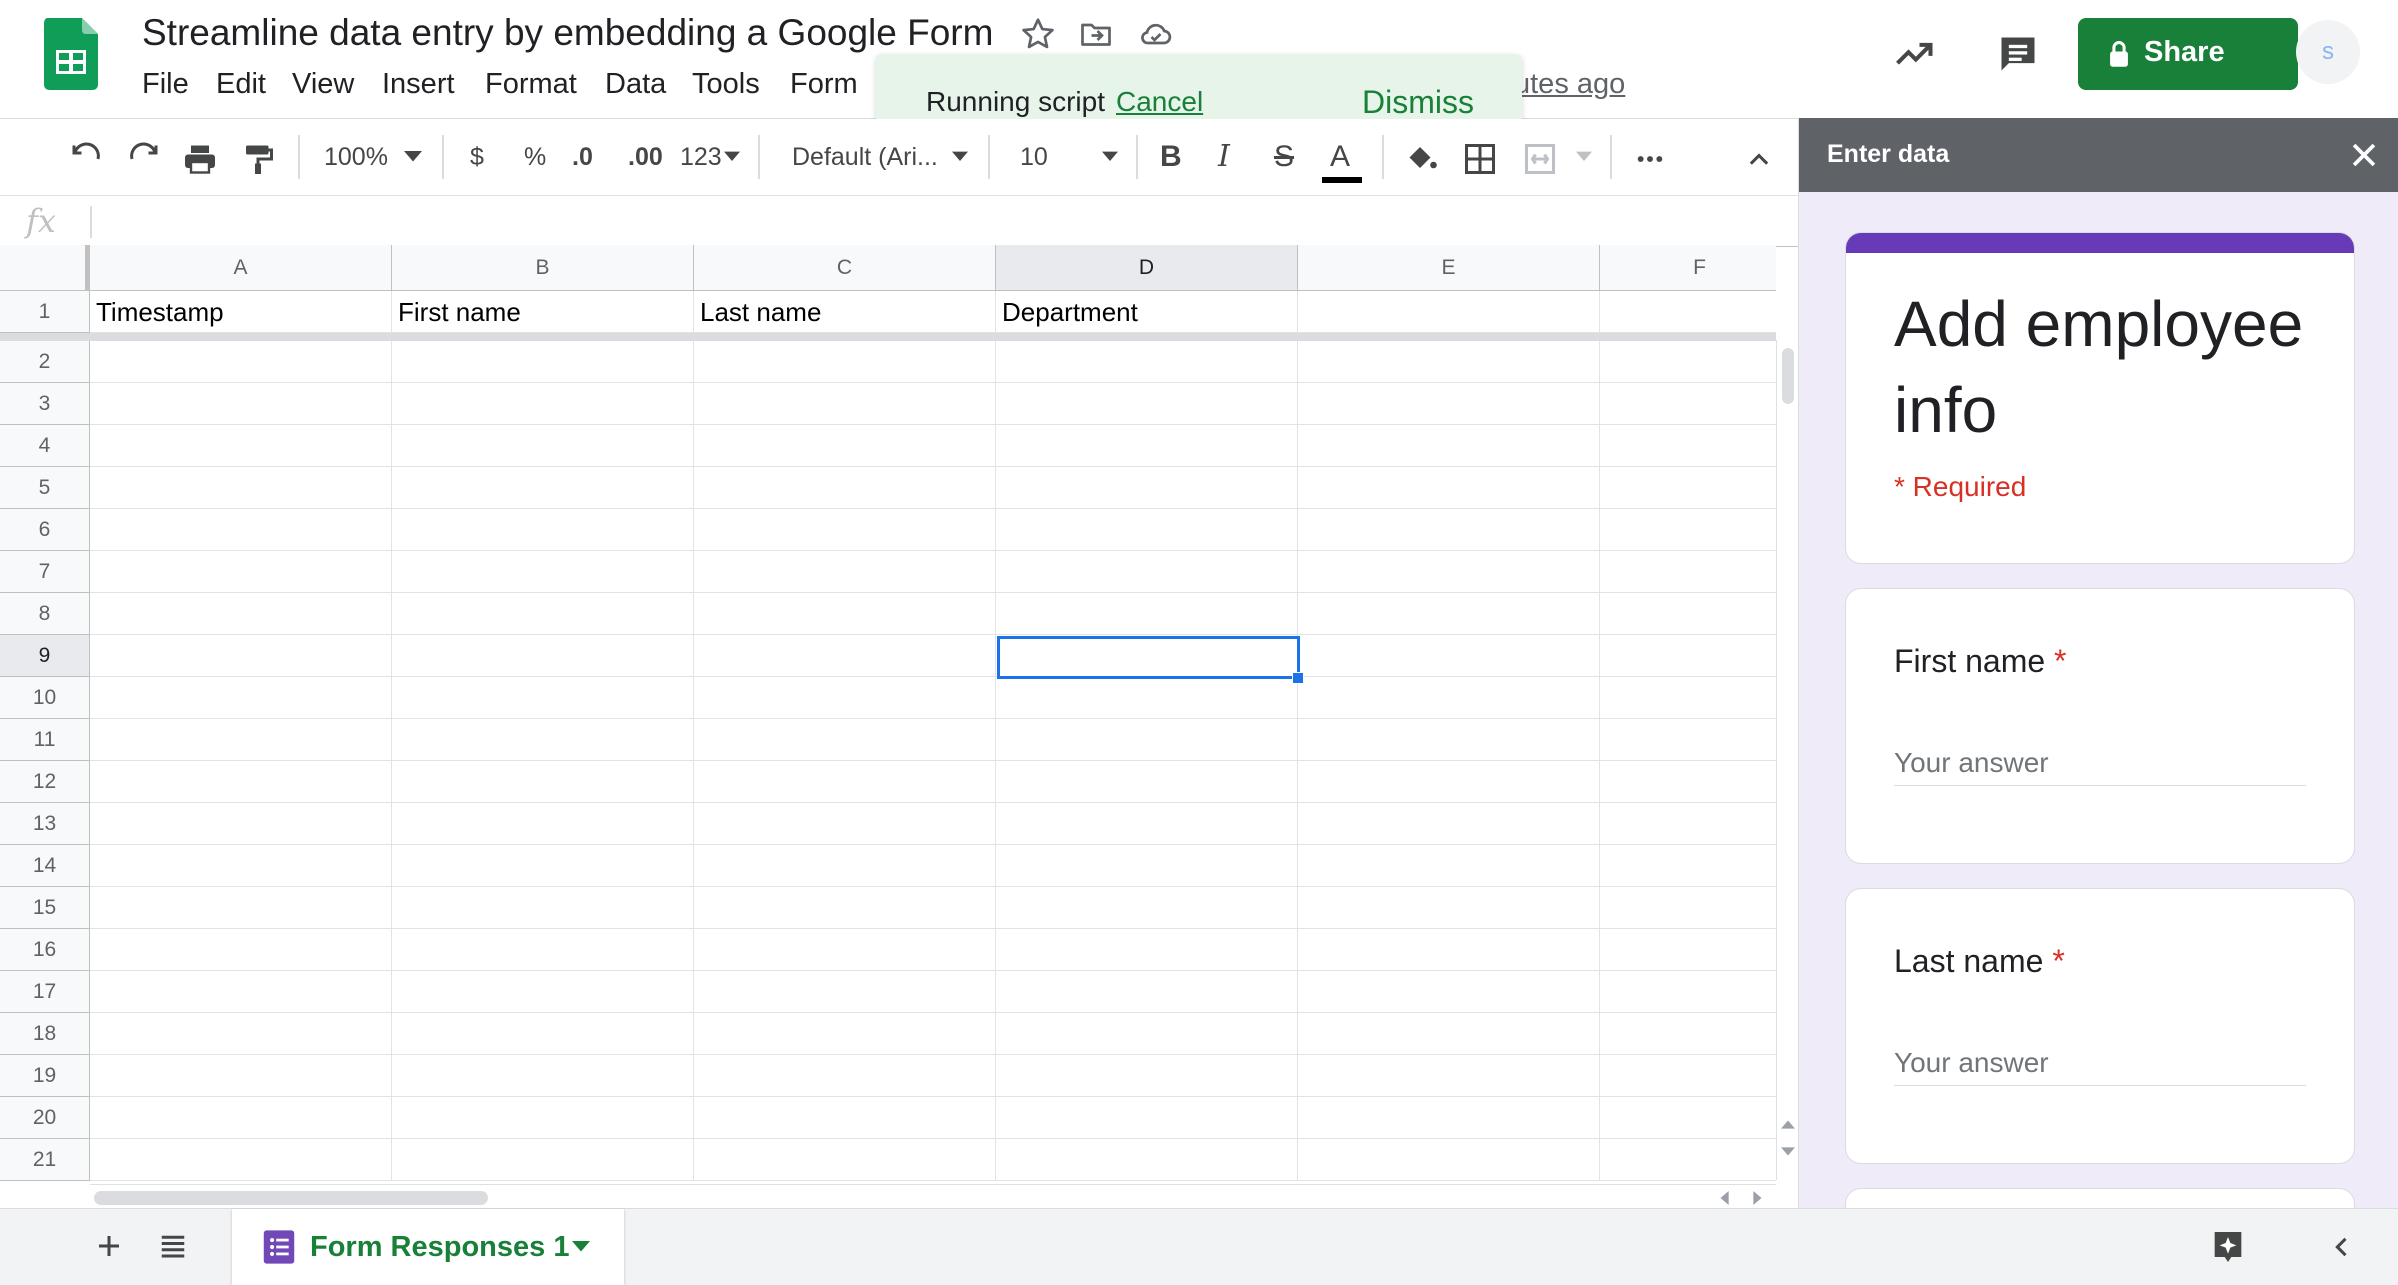  Describe the element at coordinates (845, 824) in the screenshot. I see `cell-c13` at that location.